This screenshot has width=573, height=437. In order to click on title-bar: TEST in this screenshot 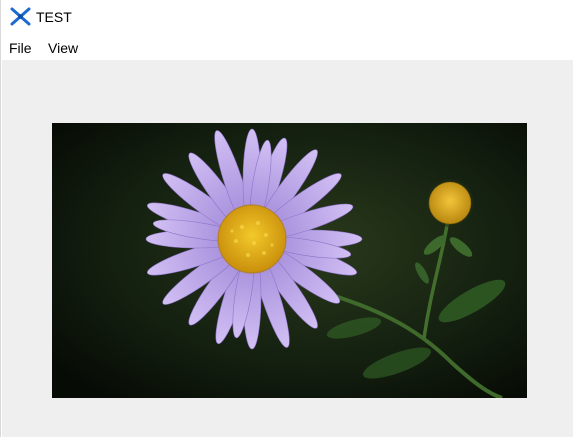, I will do `click(287, 16)`.